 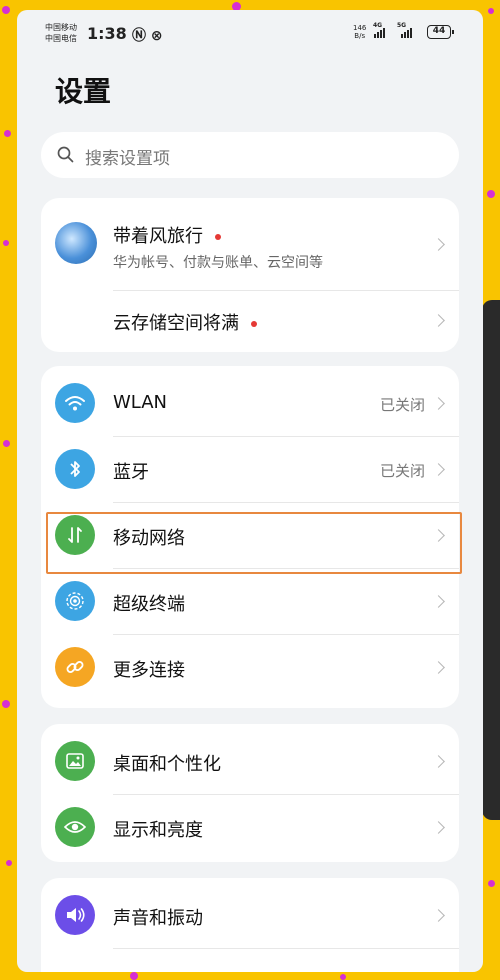 What do you see at coordinates (156, 36) in the screenshot?
I see `do-not-disturb-icon: ⊗` at bounding box center [156, 36].